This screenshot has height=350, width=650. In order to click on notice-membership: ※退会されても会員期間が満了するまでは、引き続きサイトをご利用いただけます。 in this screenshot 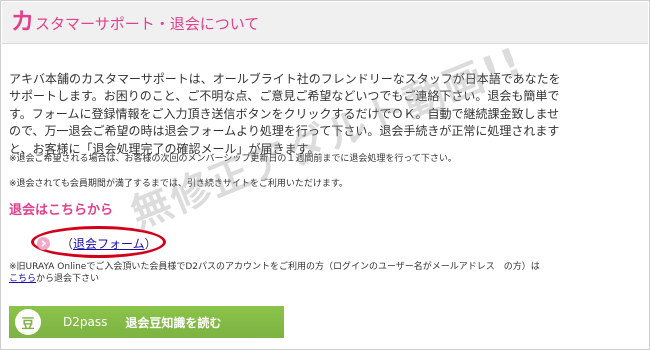, I will do `click(178, 184)`.